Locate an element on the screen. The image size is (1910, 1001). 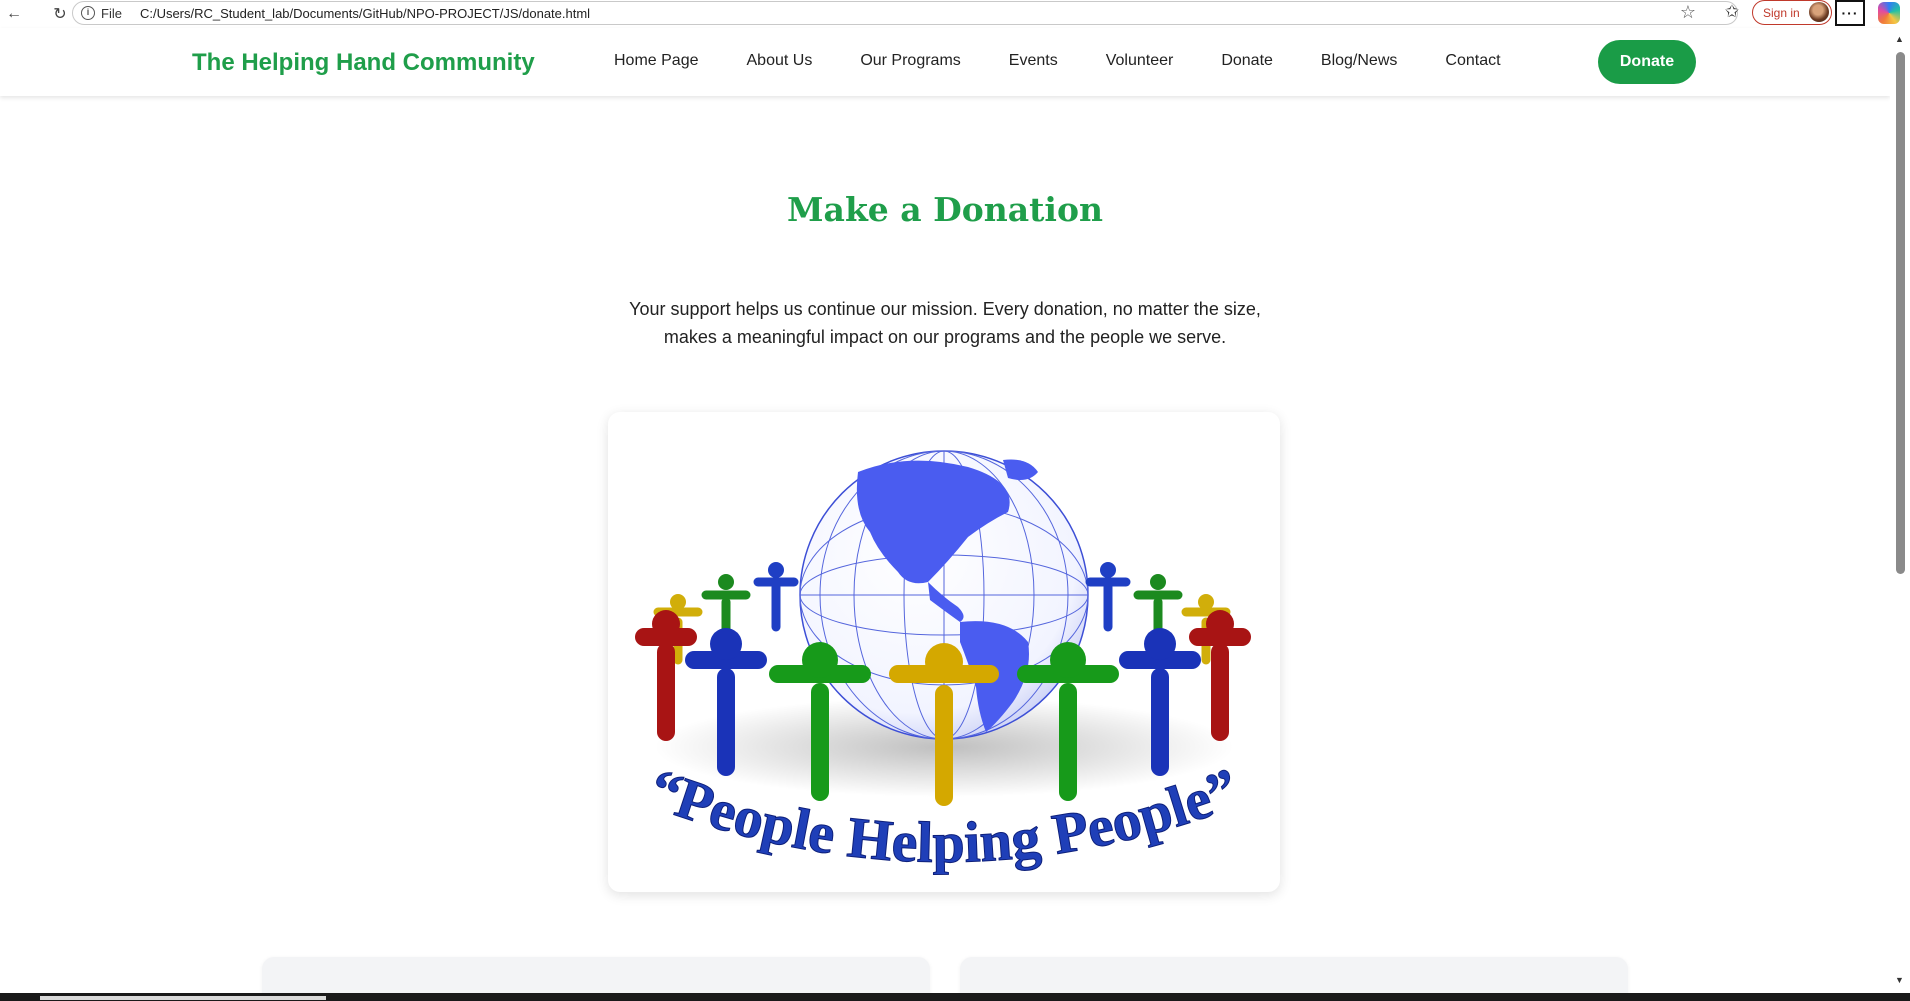
scrollbar-thumb is located at coordinates (1900, 313).